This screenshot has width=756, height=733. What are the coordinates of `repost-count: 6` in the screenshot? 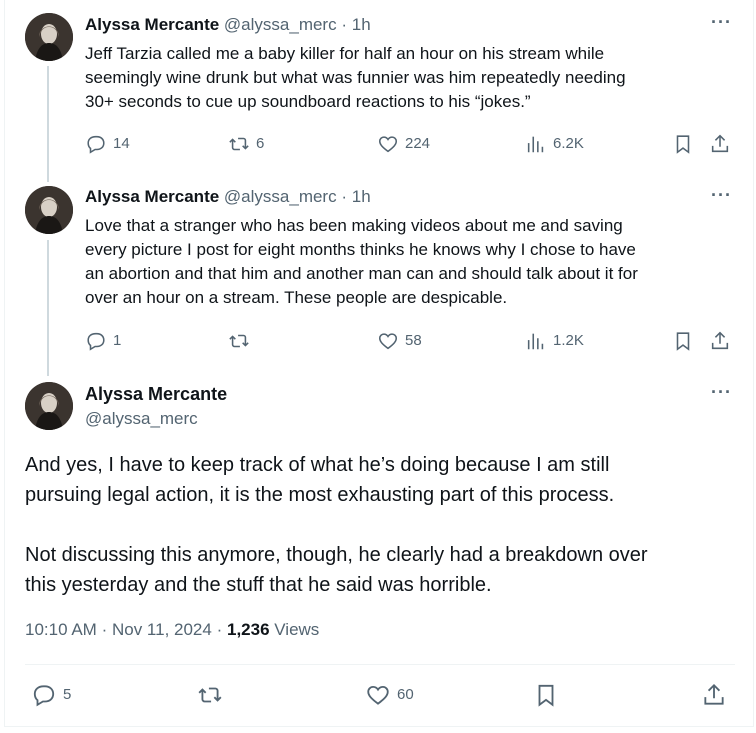 It's located at (260, 143).